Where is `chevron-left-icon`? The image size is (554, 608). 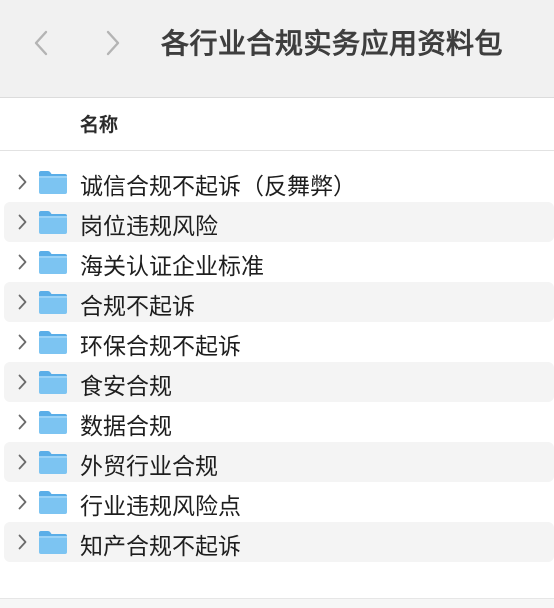
chevron-left-icon is located at coordinates (41, 43).